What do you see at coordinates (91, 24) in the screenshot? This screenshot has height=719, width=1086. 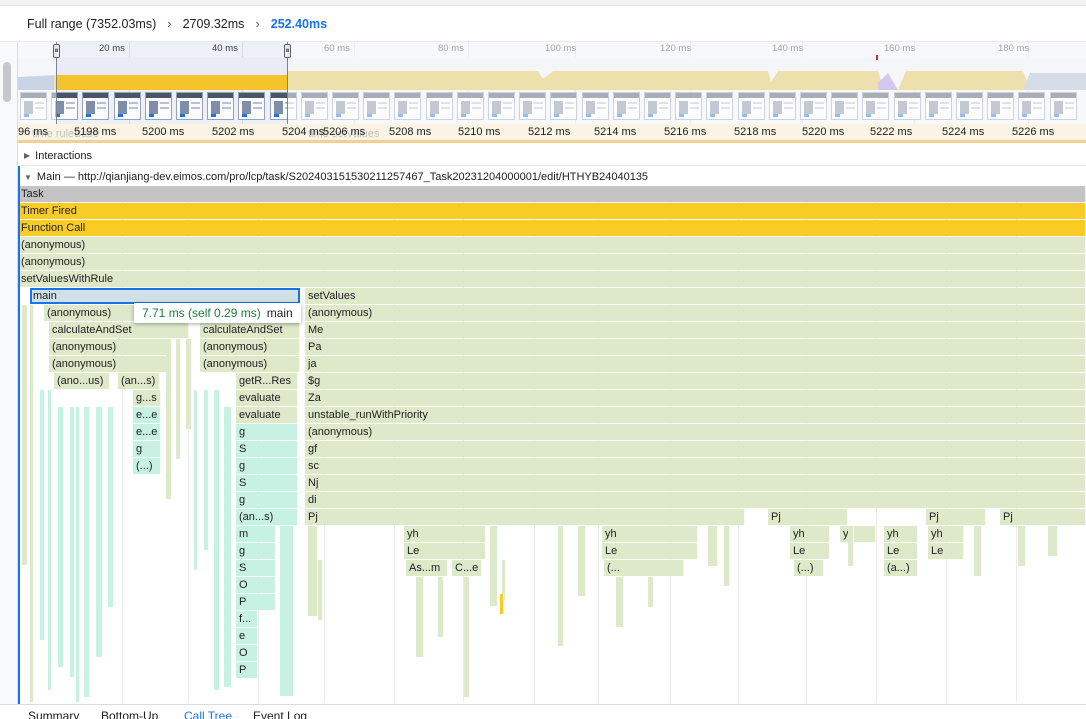 I see `breadcrumb-full-range: Full range (7352.03ms)` at bounding box center [91, 24].